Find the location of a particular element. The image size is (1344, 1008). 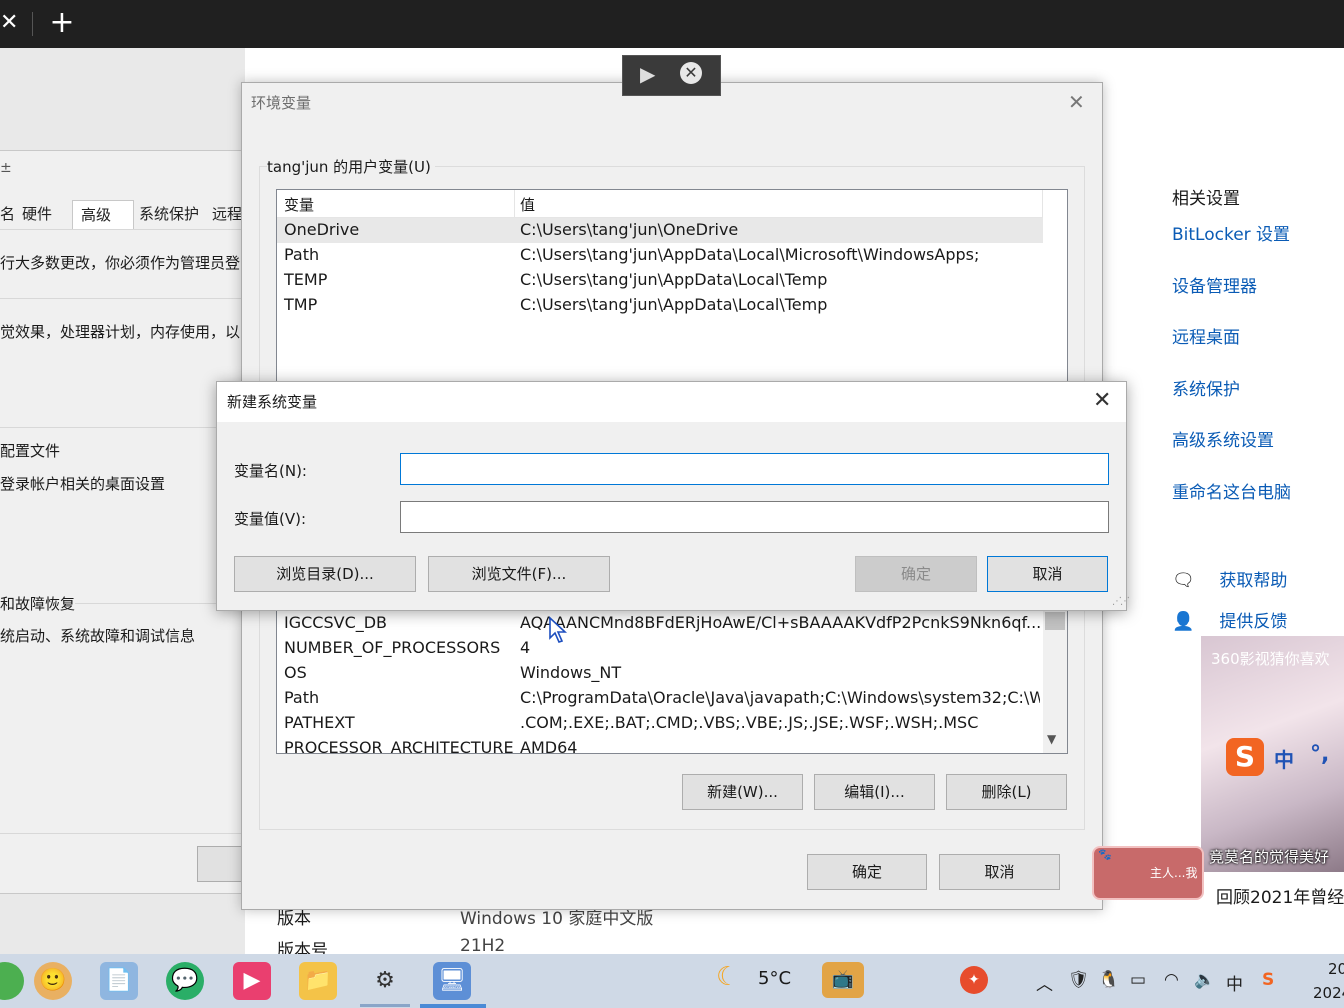

tab-computer-name: 名 is located at coordinates (7, 214).